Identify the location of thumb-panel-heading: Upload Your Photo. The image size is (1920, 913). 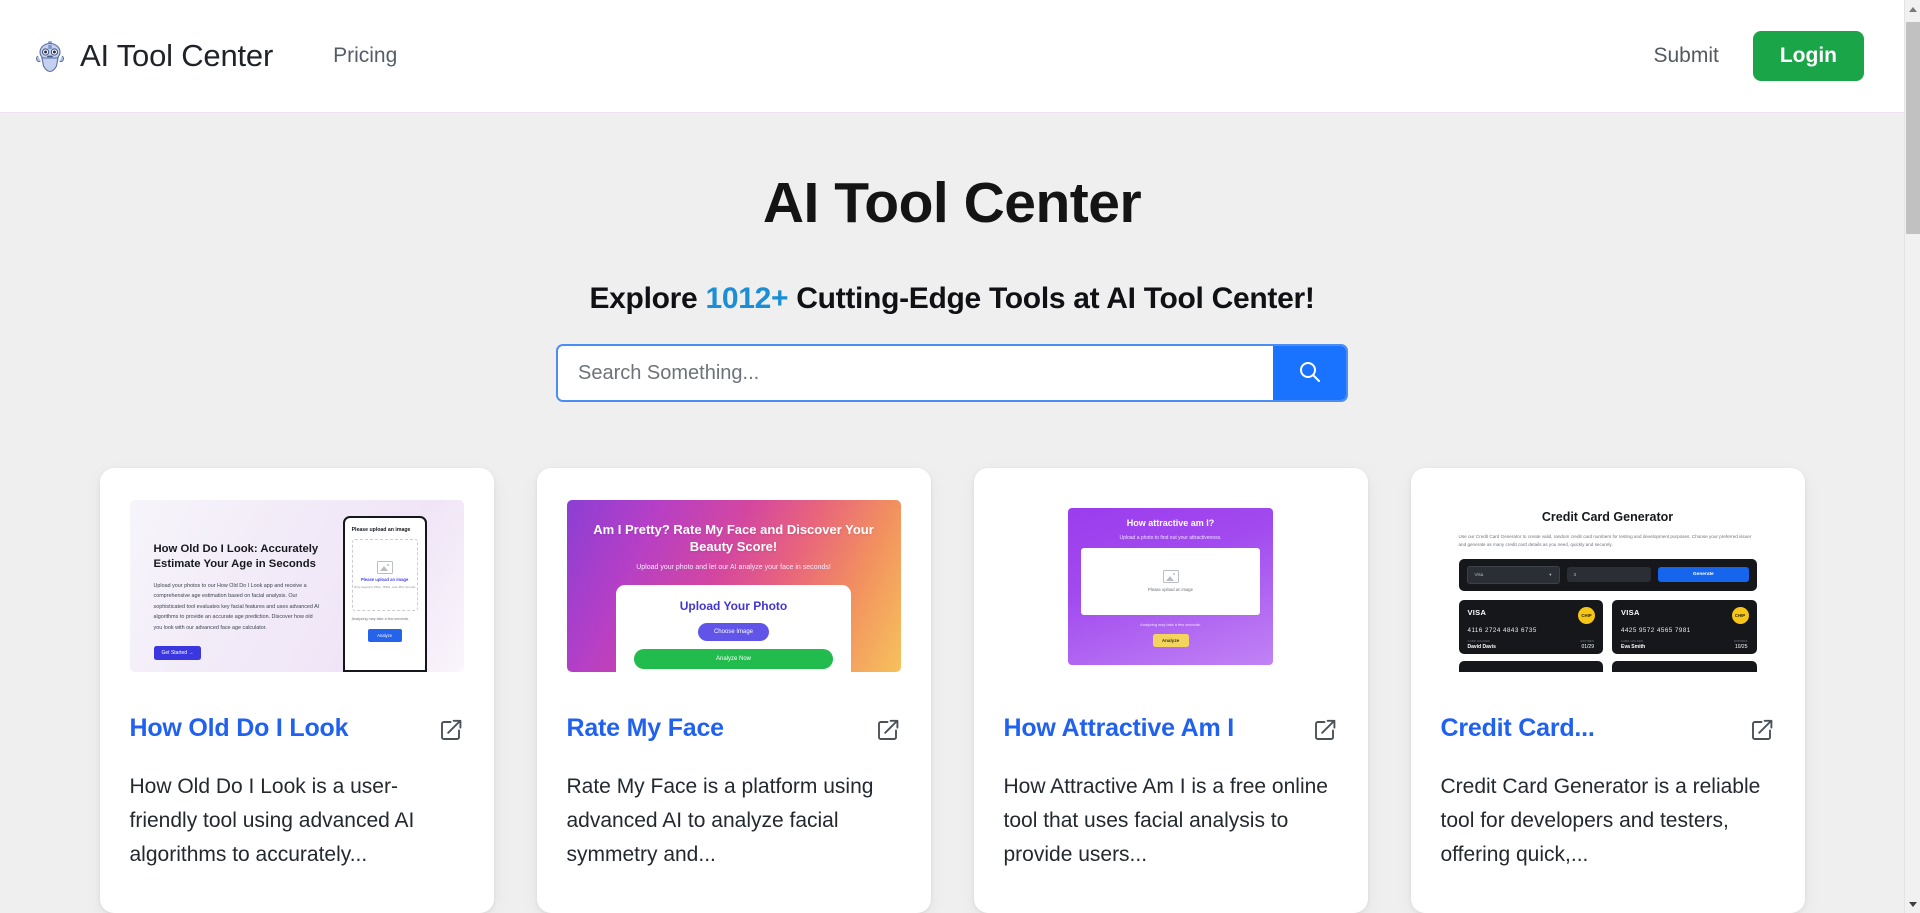
(733, 606).